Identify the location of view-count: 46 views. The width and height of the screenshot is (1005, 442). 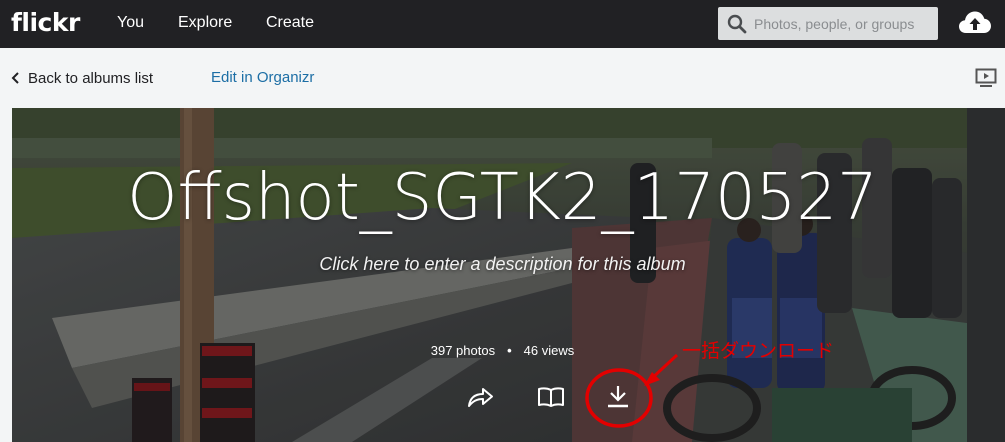
(549, 350).